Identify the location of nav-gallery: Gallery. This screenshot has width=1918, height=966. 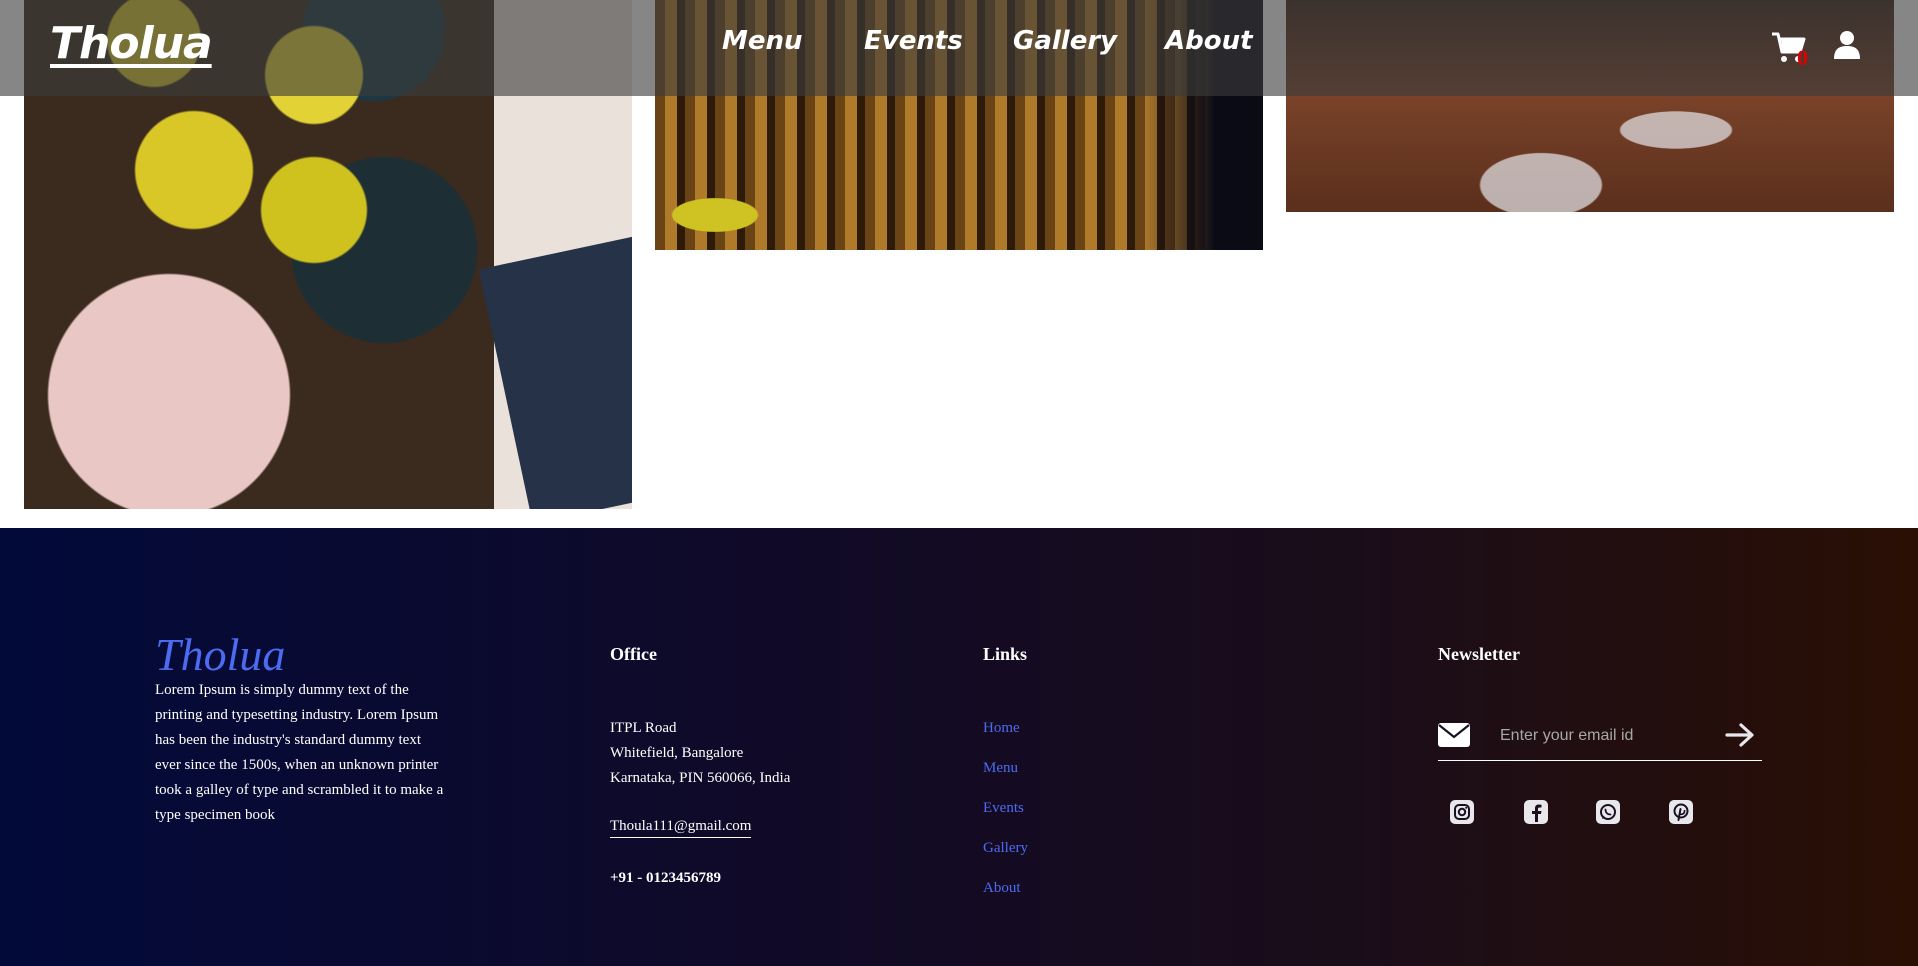
(1065, 41).